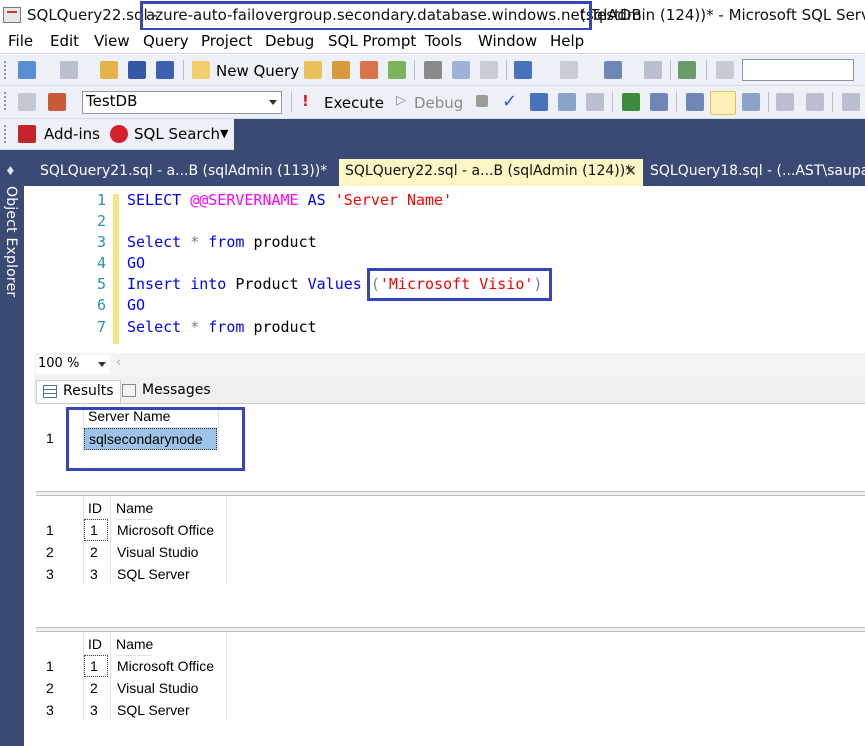 This screenshot has width=865, height=746. What do you see at coordinates (289, 41) in the screenshot?
I see `menu-debug: Debug` at bounding box center [289, 41].